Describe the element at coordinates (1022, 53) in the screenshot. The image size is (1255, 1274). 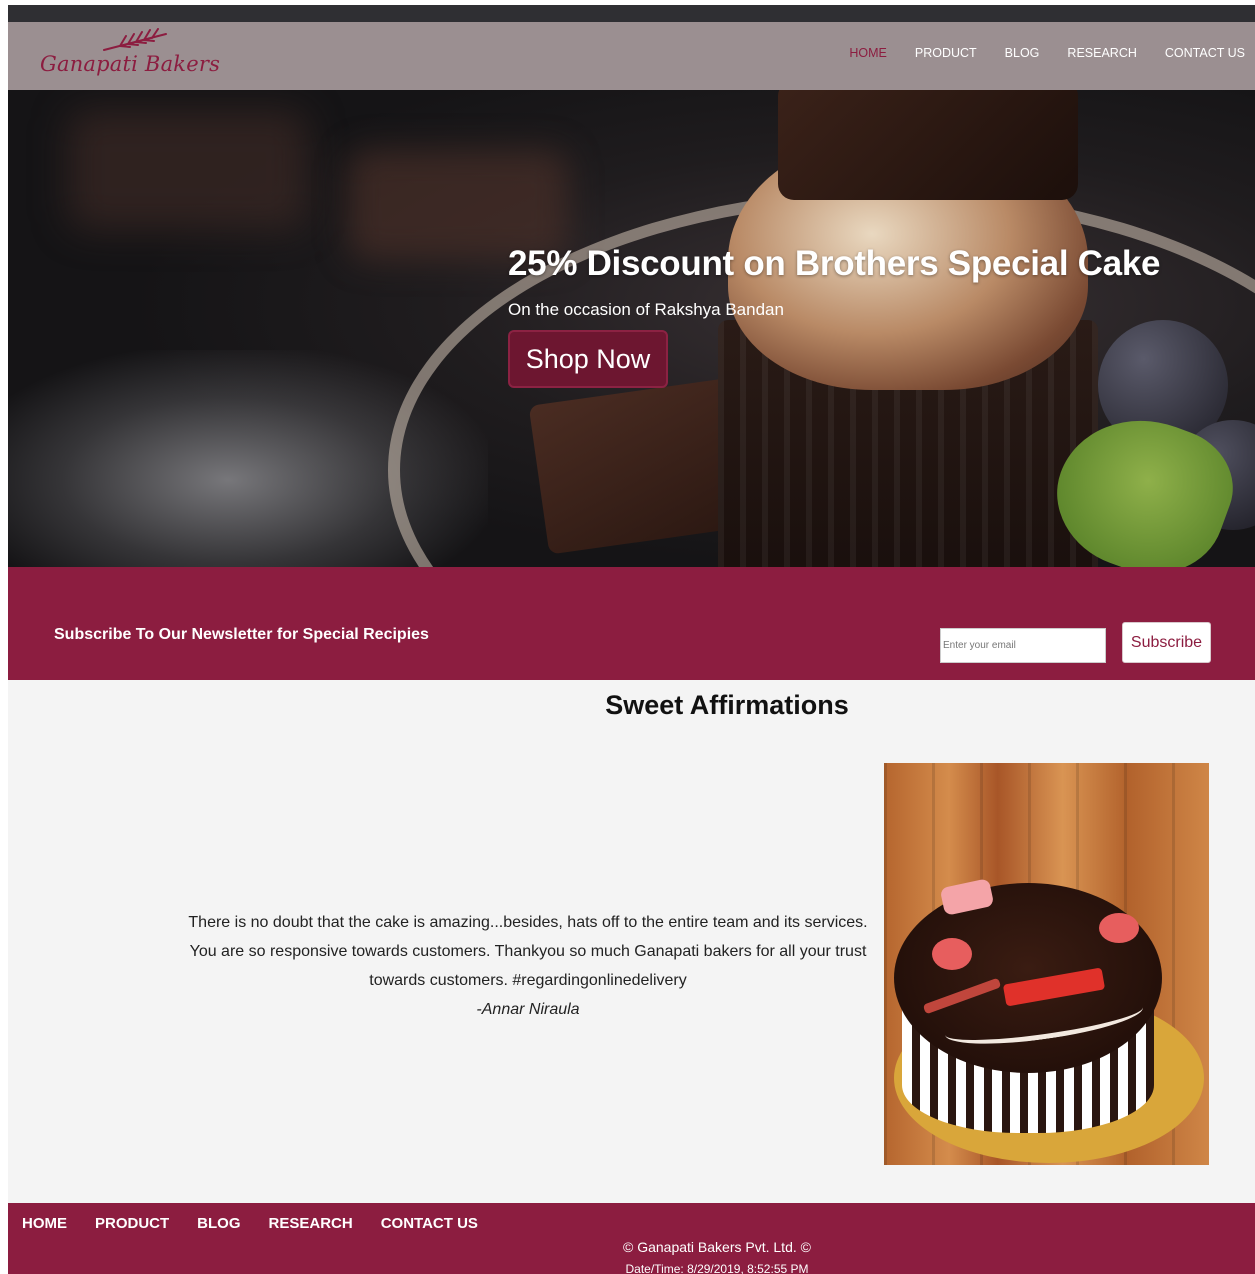
I see `nav-blog: BLOG` at that location.